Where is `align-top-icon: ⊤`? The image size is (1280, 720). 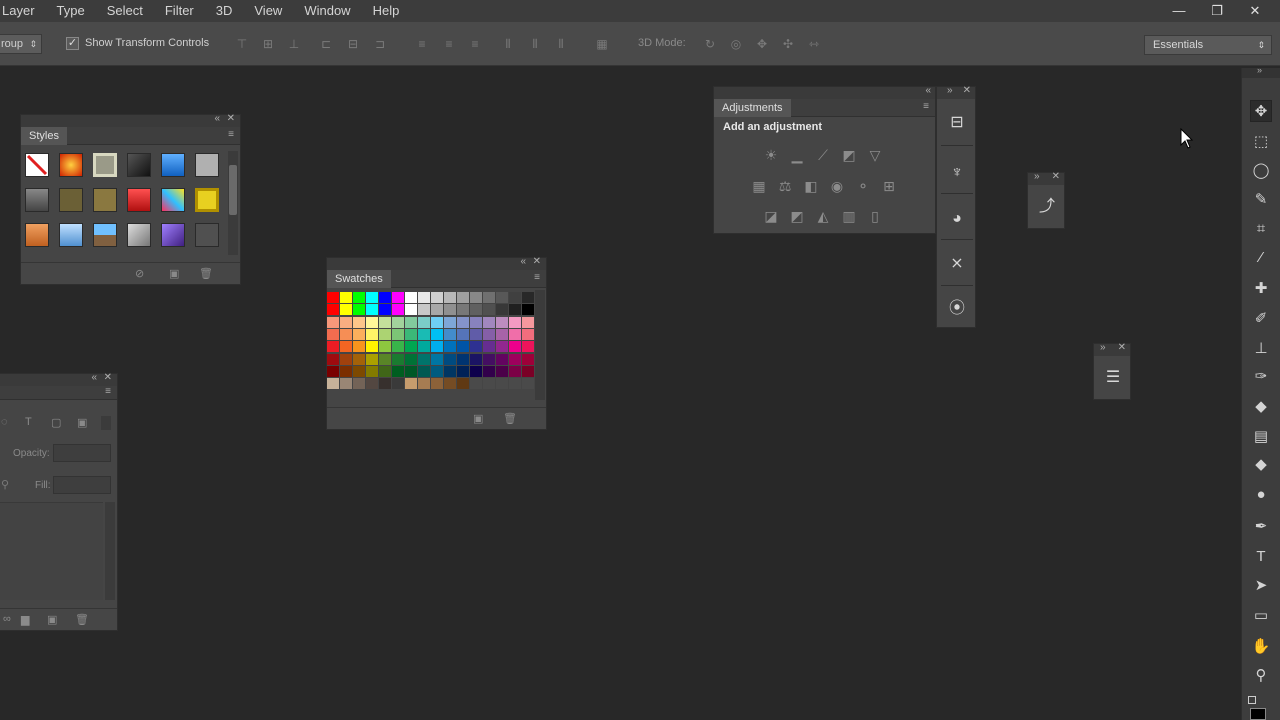 align-top-icon: ⊤ is located at coordinates (242, 44).